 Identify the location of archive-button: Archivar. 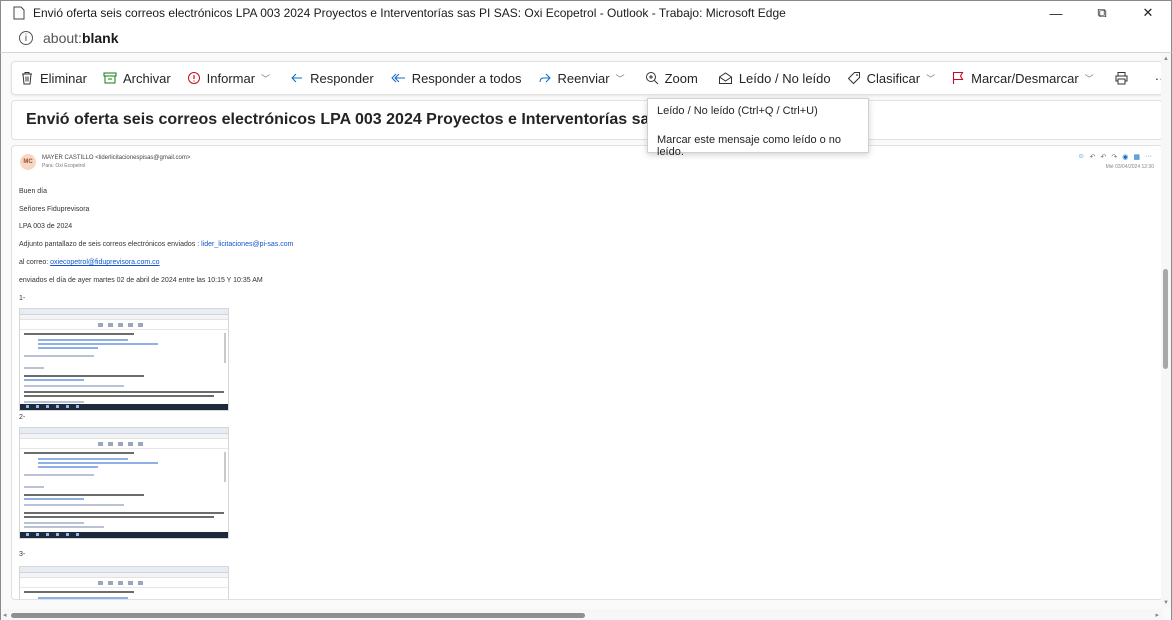
(137, 78).